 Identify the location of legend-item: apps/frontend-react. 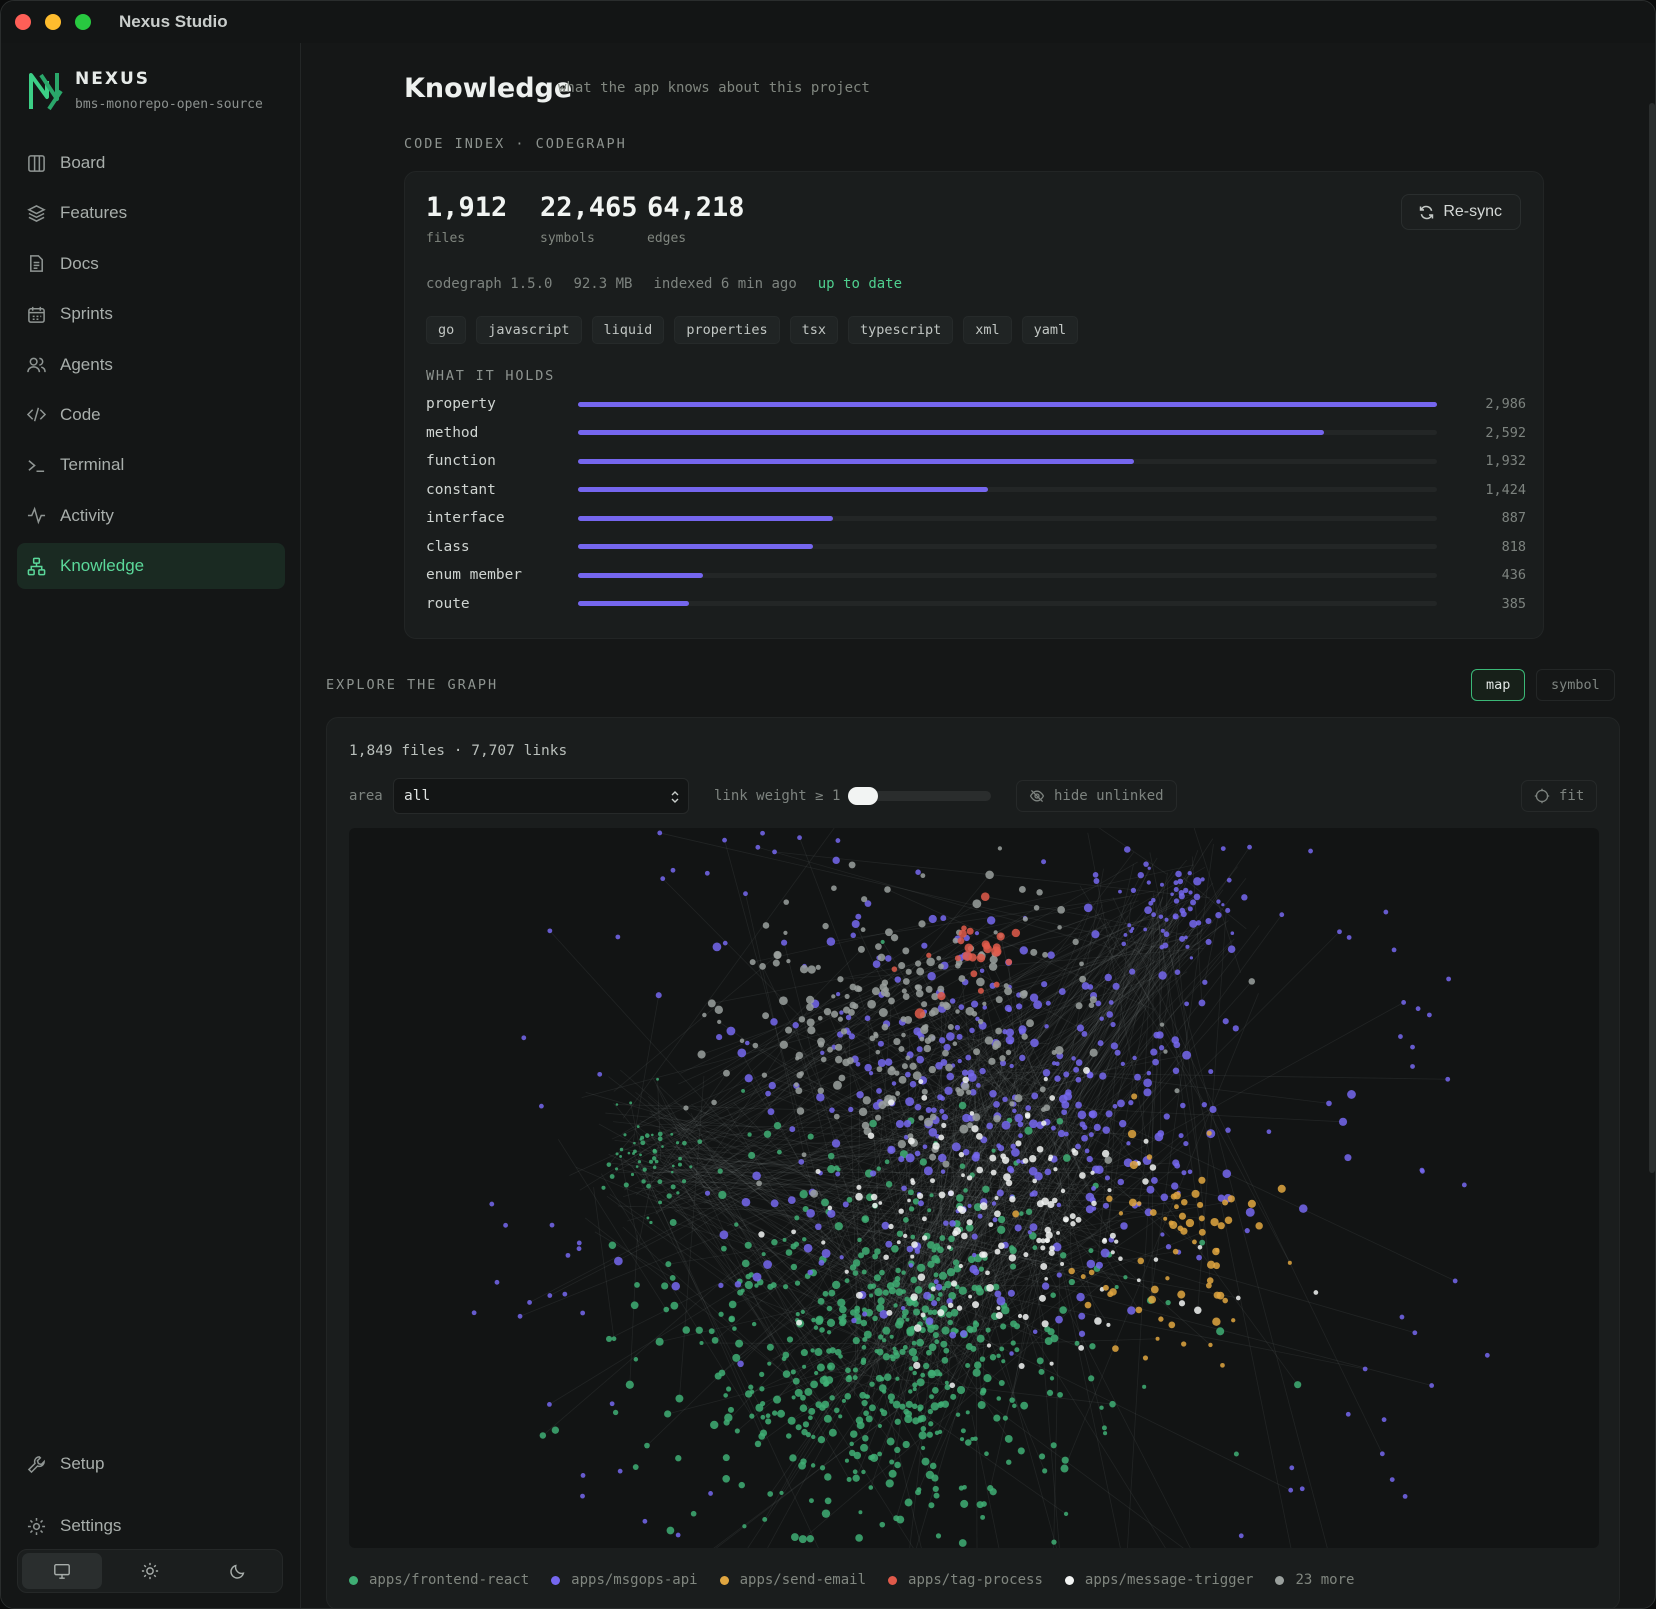
(439, 1580).